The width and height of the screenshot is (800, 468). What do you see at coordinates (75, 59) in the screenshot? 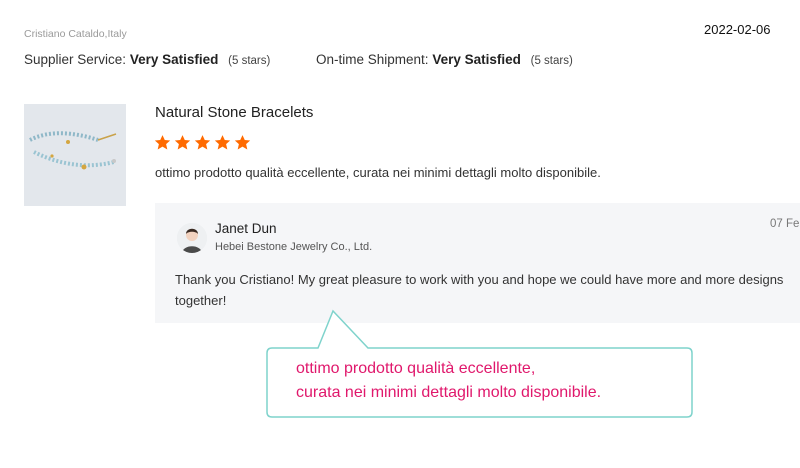
I see `rating-label: Supplier Service:` at bounding box center [75, 59].